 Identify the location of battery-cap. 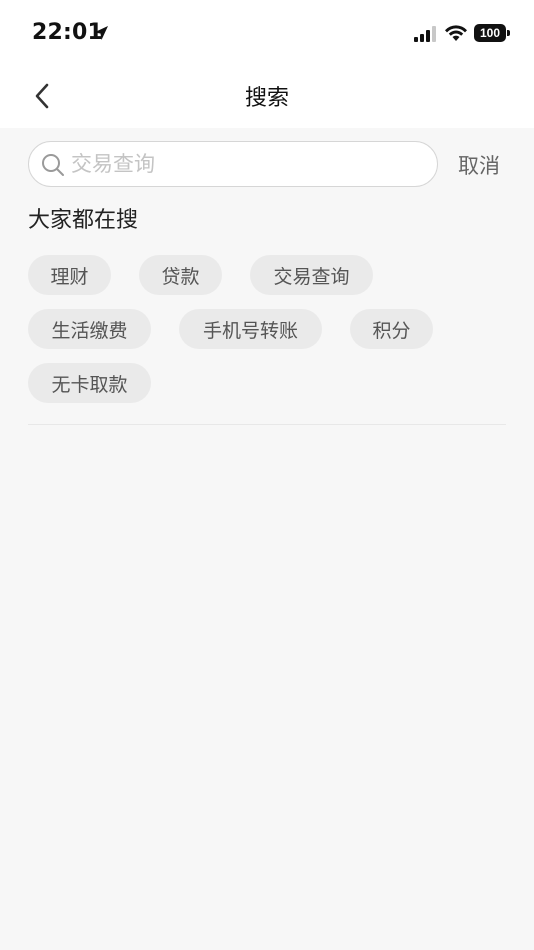
(508, 33).